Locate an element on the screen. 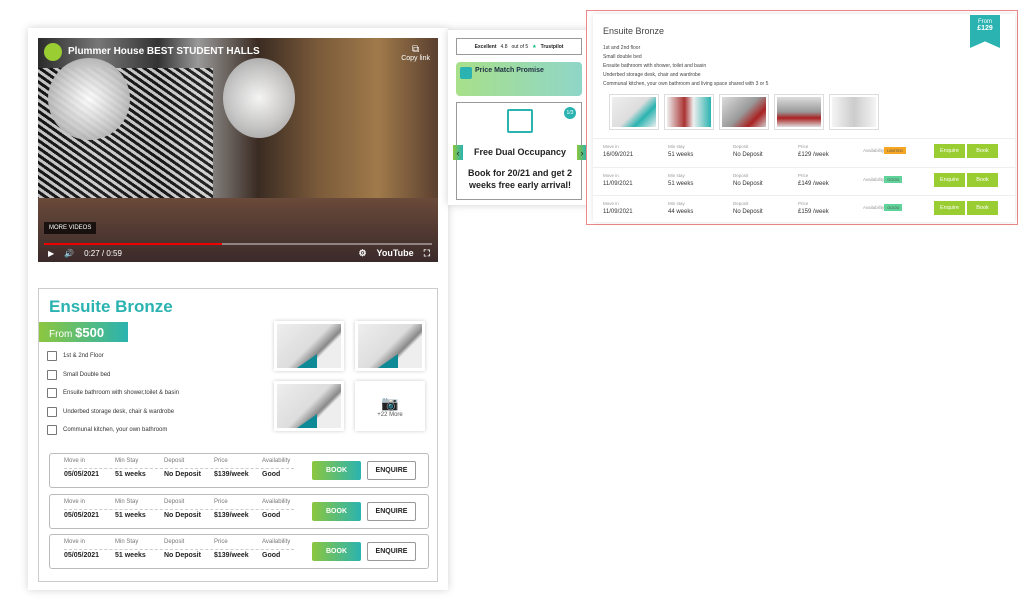 The width and height of the screenshot is (1024, 612). desk-icon is located at coordinates (52, 411).